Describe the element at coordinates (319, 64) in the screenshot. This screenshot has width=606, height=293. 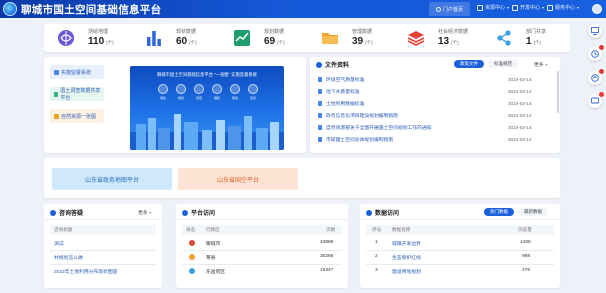
I see `document-icon` at that location.